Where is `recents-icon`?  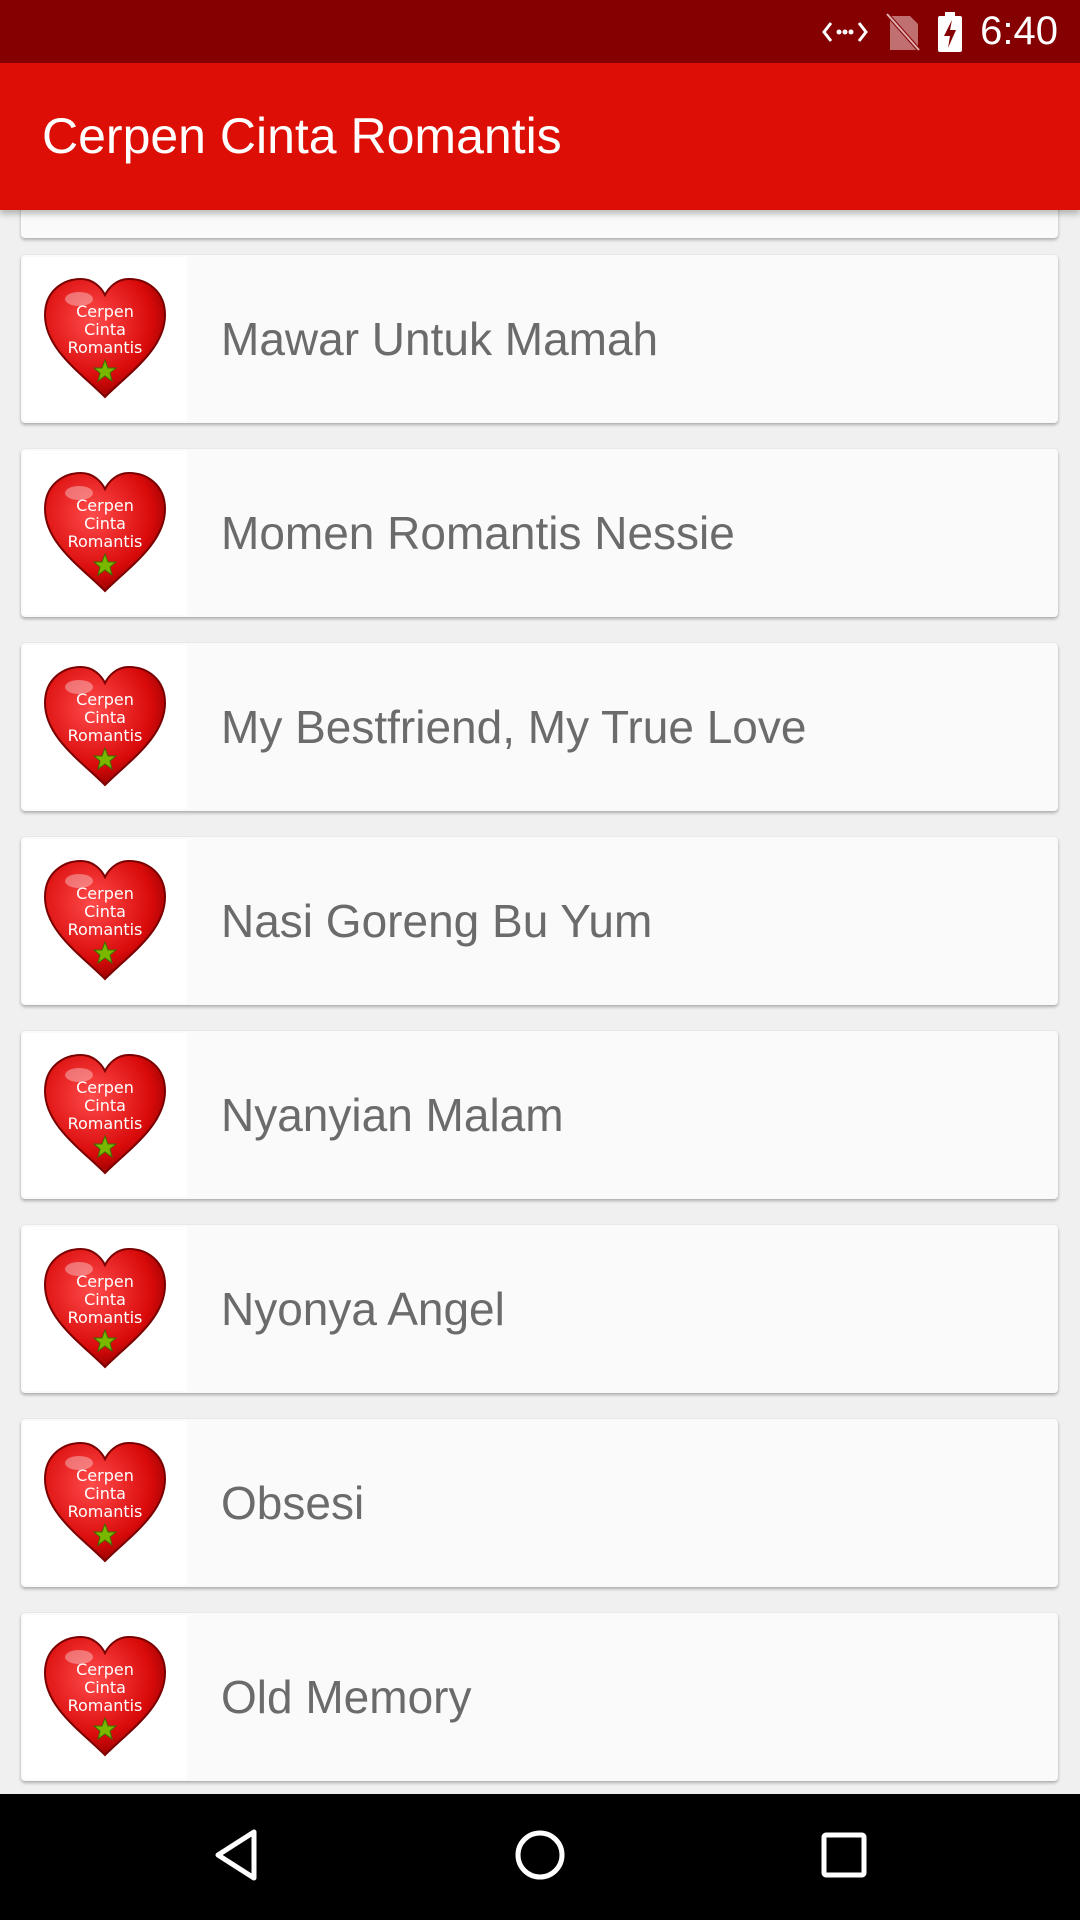
recents-icon is located at coordinates (844, 1857).